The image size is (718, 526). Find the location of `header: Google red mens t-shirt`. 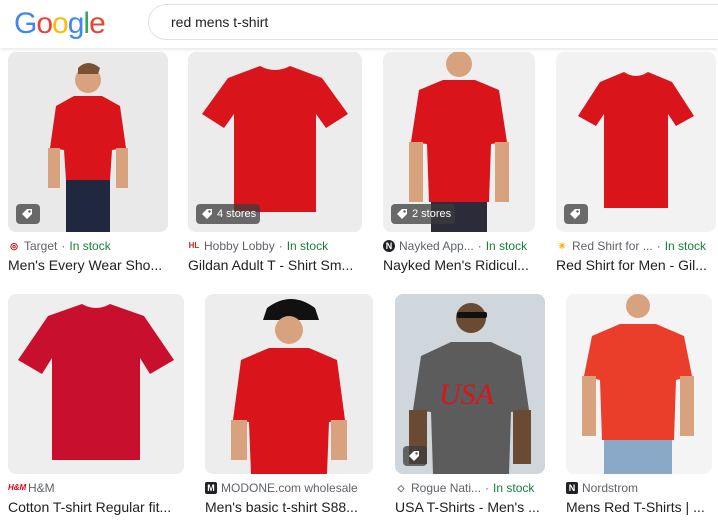

header: Google red mens t-shirt is located at coordinates (359, 24).